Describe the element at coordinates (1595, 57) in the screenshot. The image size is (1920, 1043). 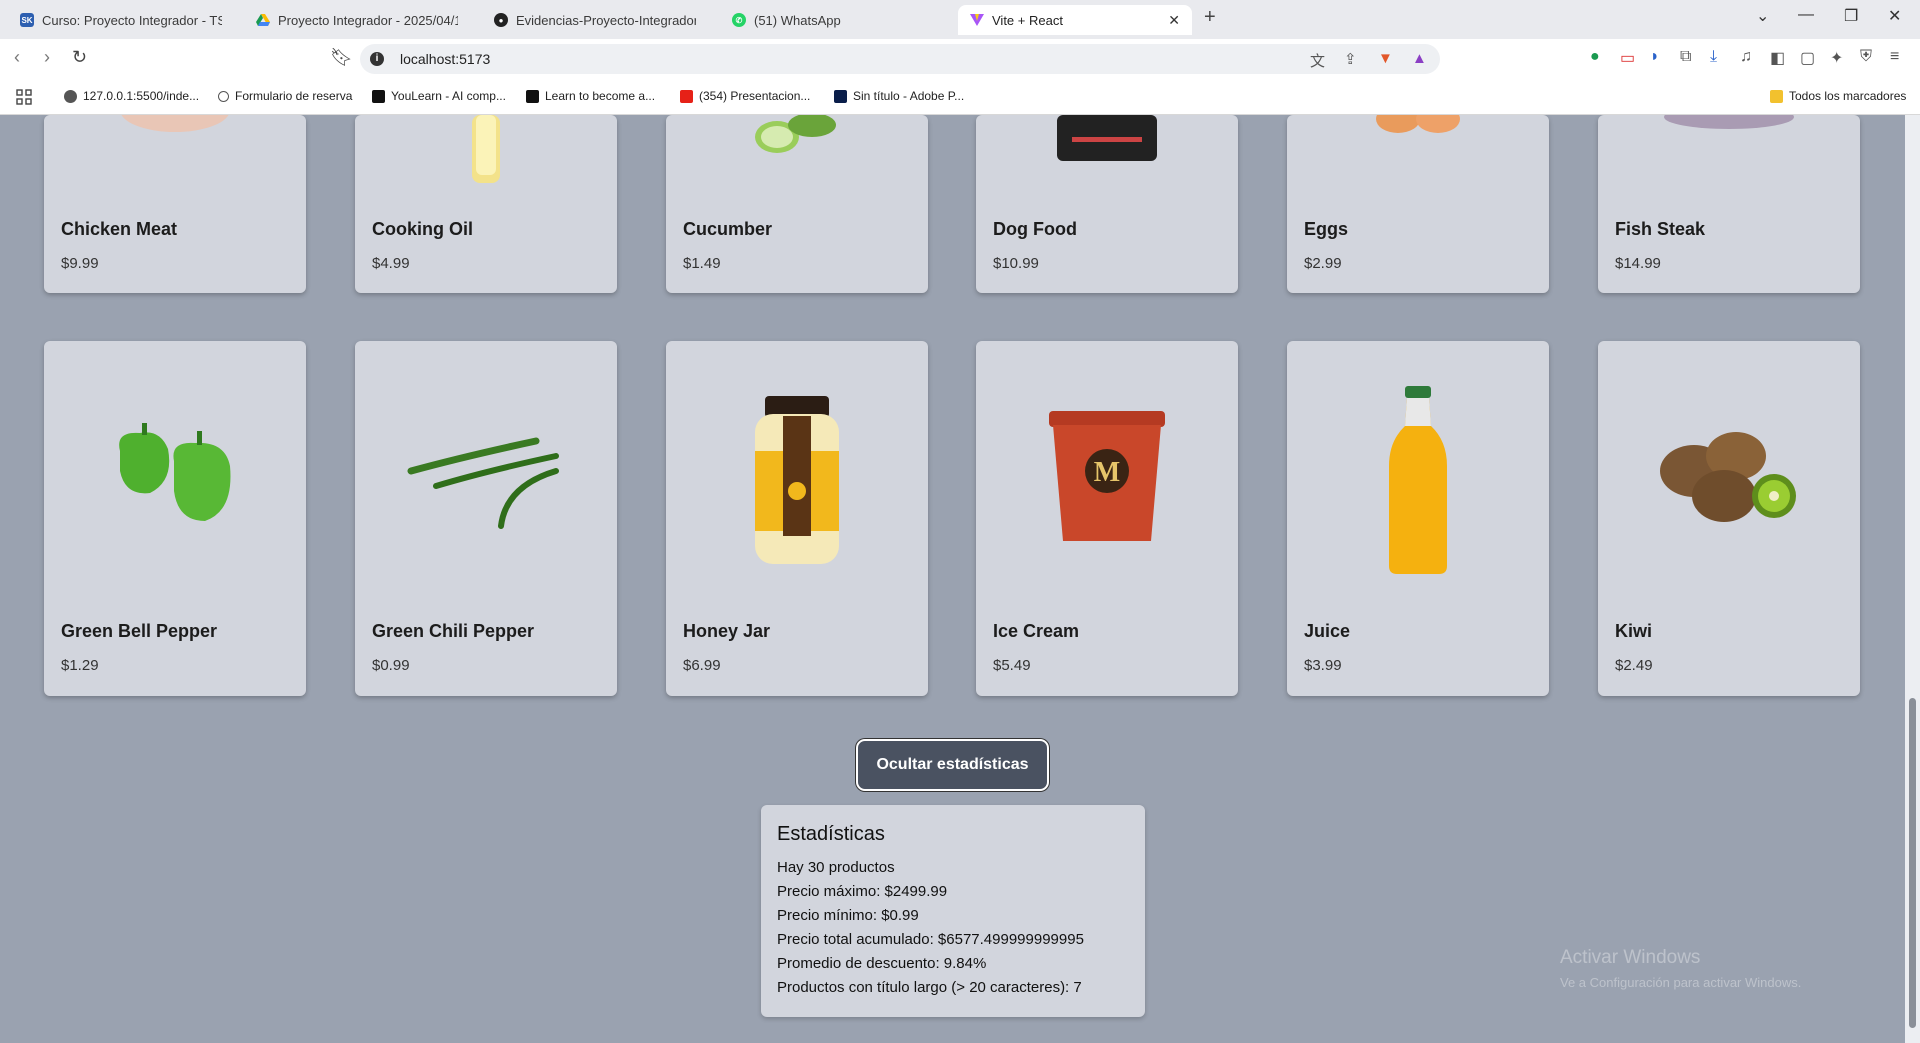
I see `extension-green-icon: ●` at that location.